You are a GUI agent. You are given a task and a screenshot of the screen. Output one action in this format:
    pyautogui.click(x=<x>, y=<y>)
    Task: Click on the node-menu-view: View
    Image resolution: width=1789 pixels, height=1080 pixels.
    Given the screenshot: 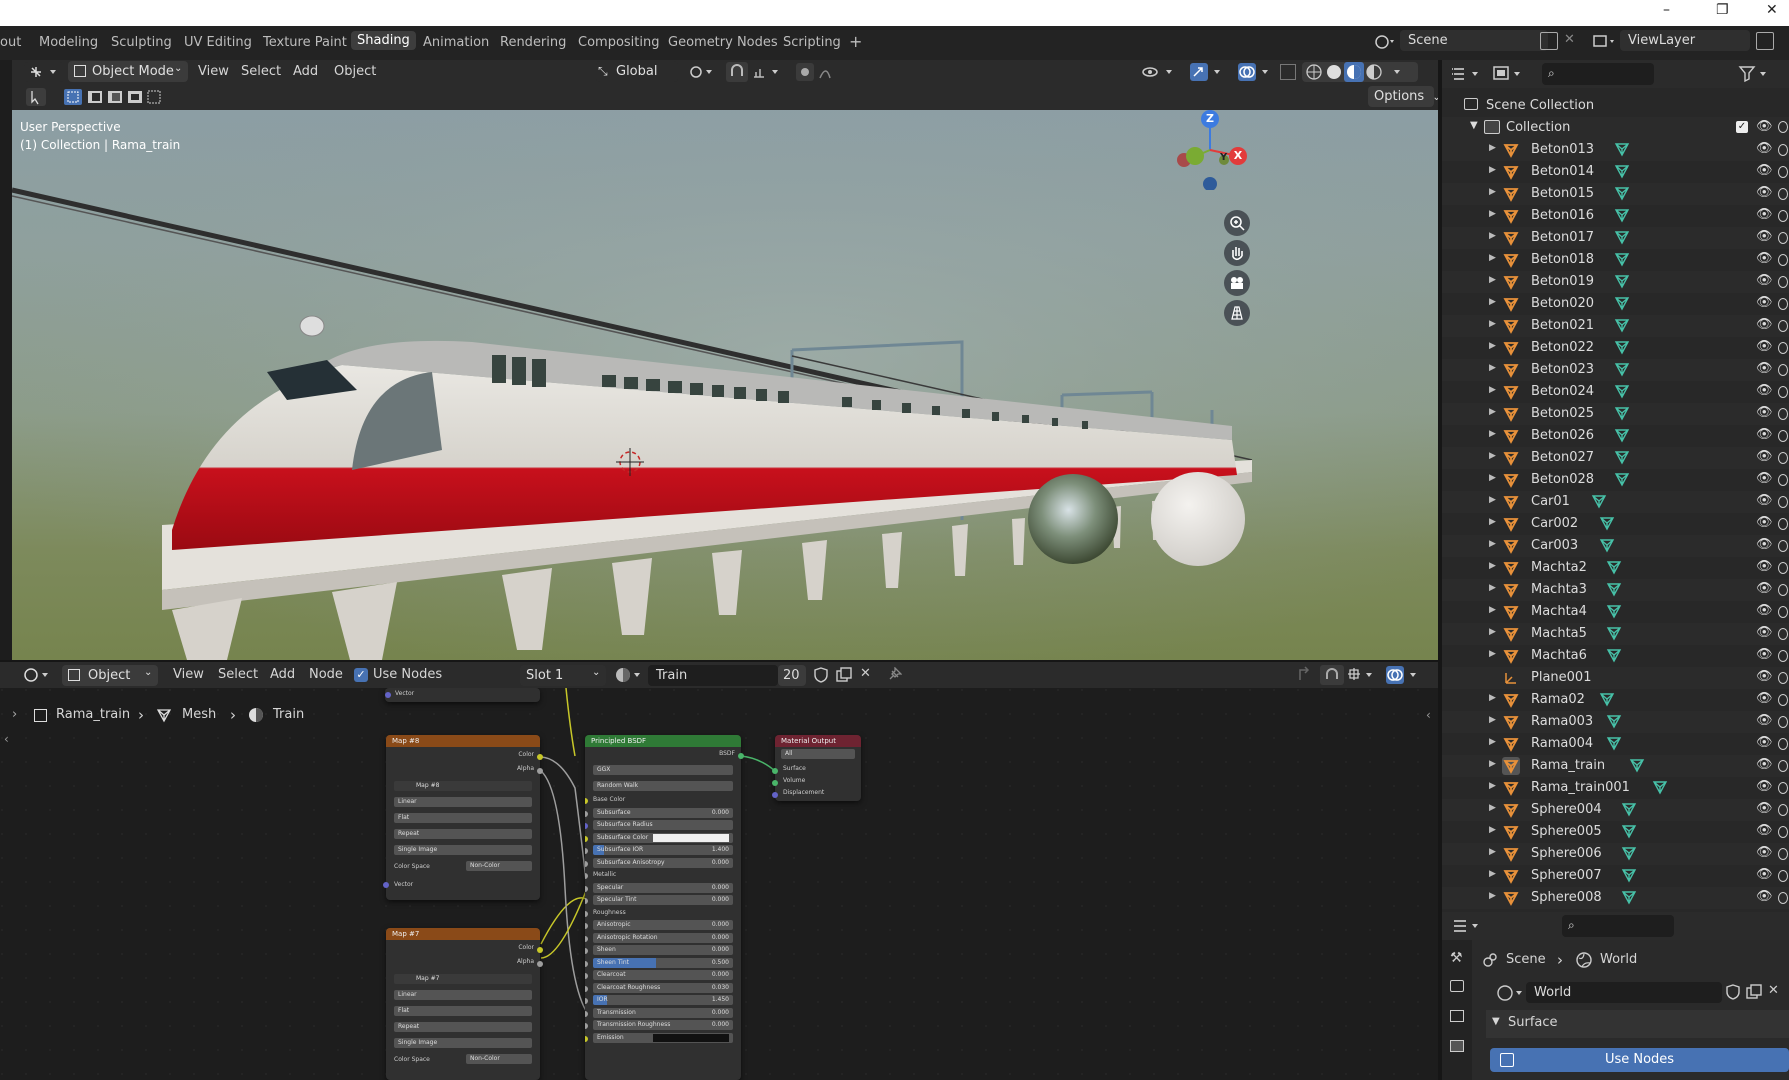 What is the action you would take?
    pyautogui.click(x=188, y=674)
    